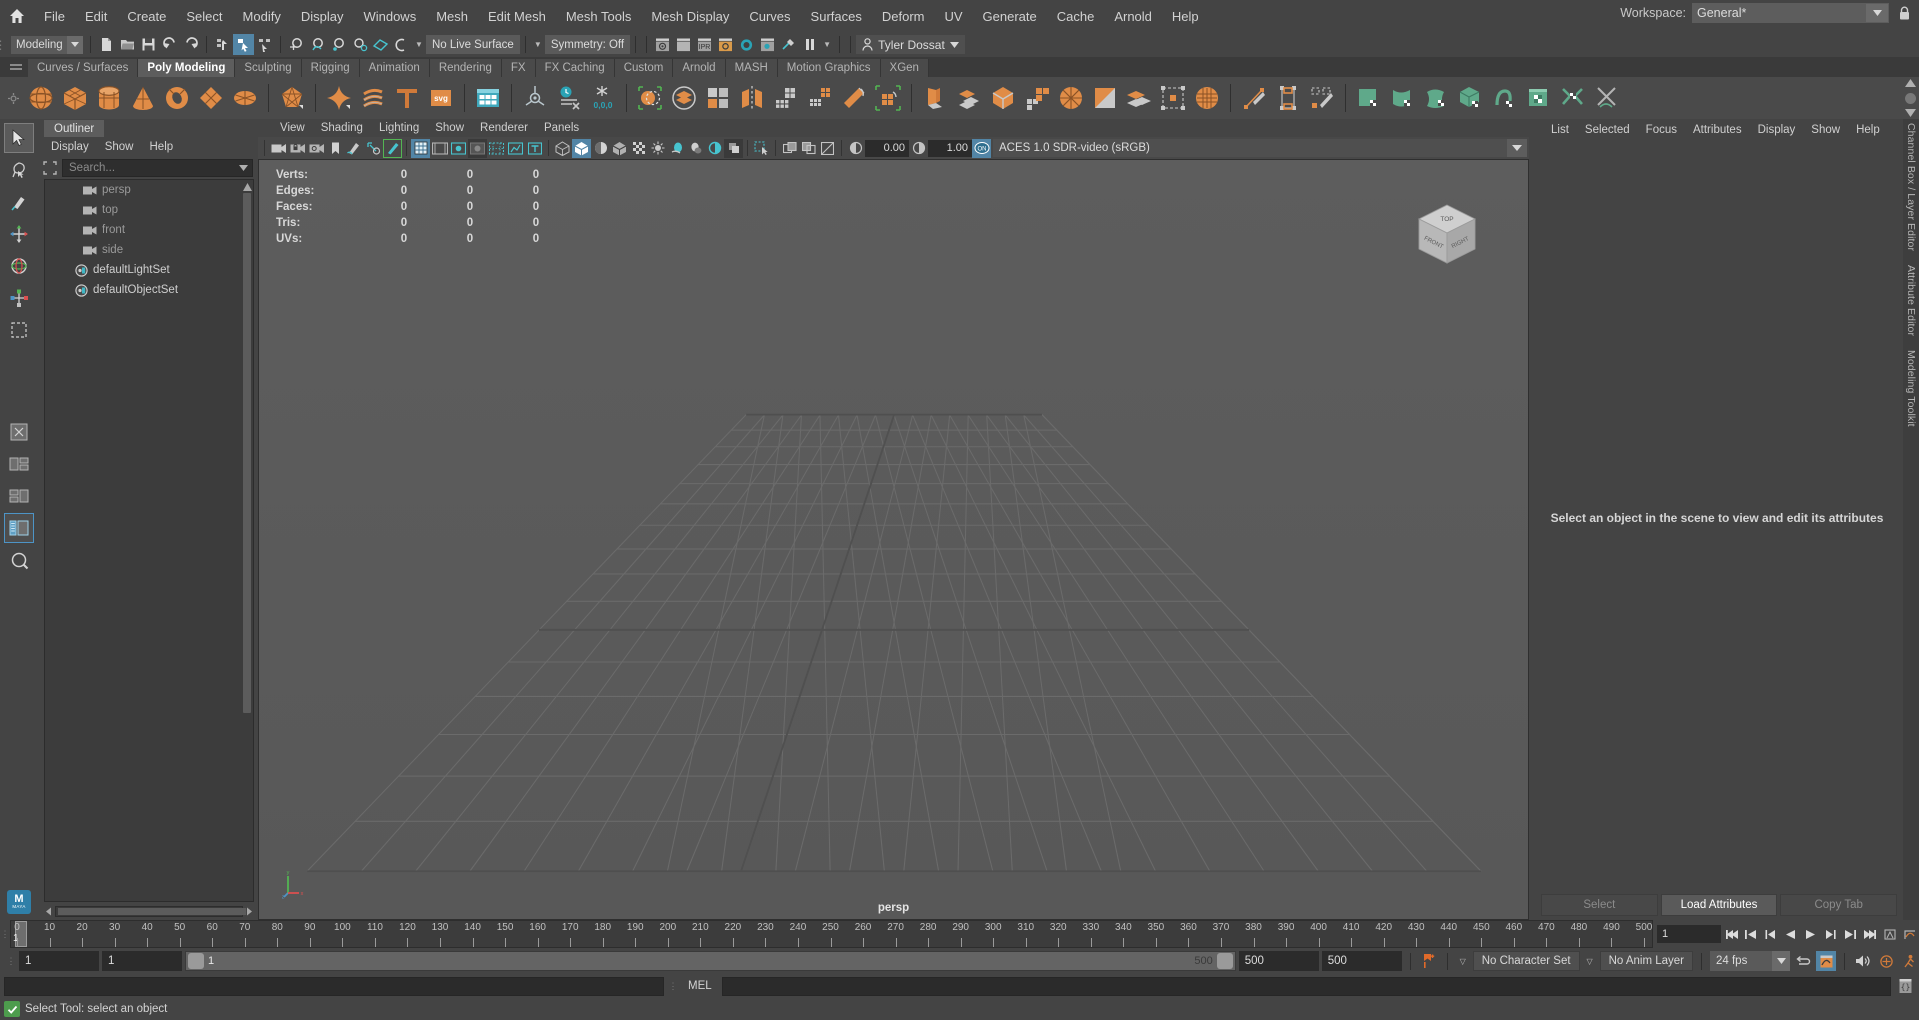  I want to click on poly-cylinder-icon, so click(109, 98).